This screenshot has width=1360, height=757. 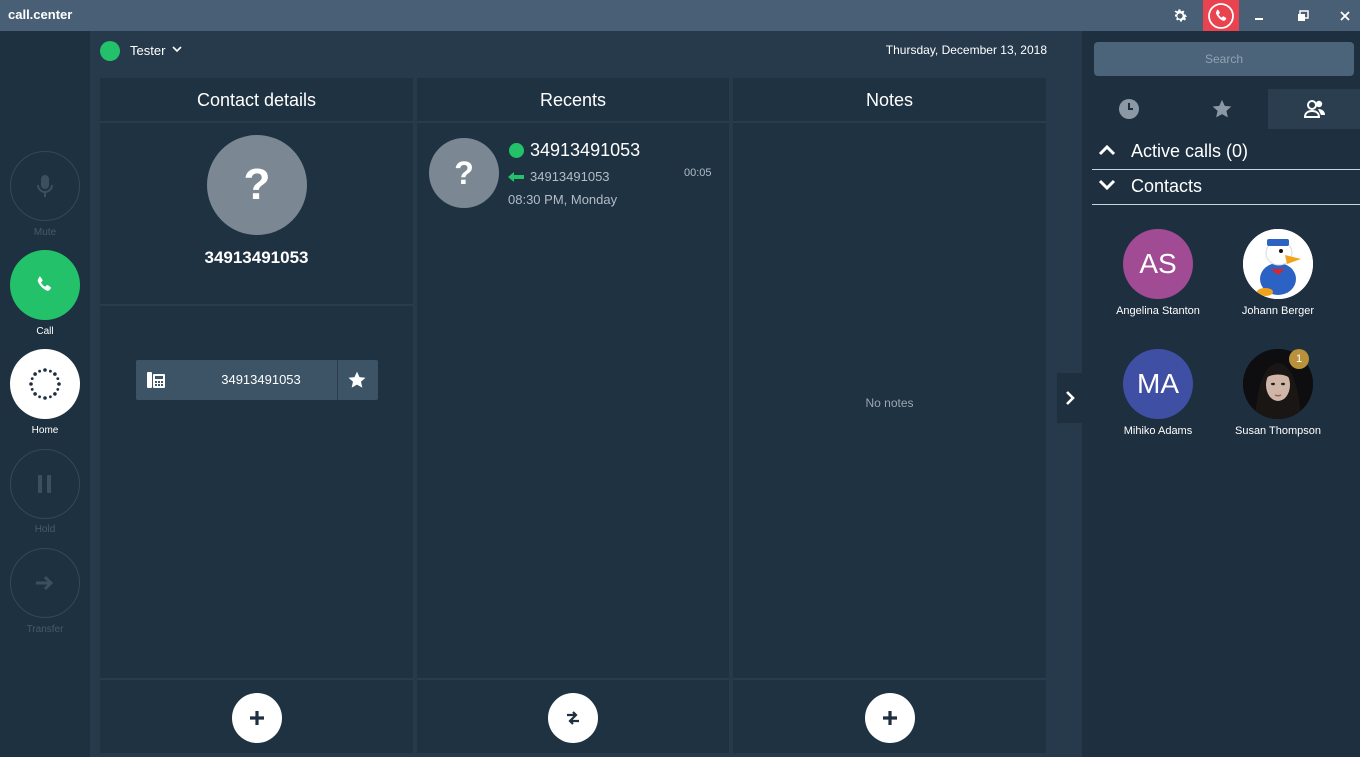 I want to click on notes-title: Notes, so click(x=889, y=100).